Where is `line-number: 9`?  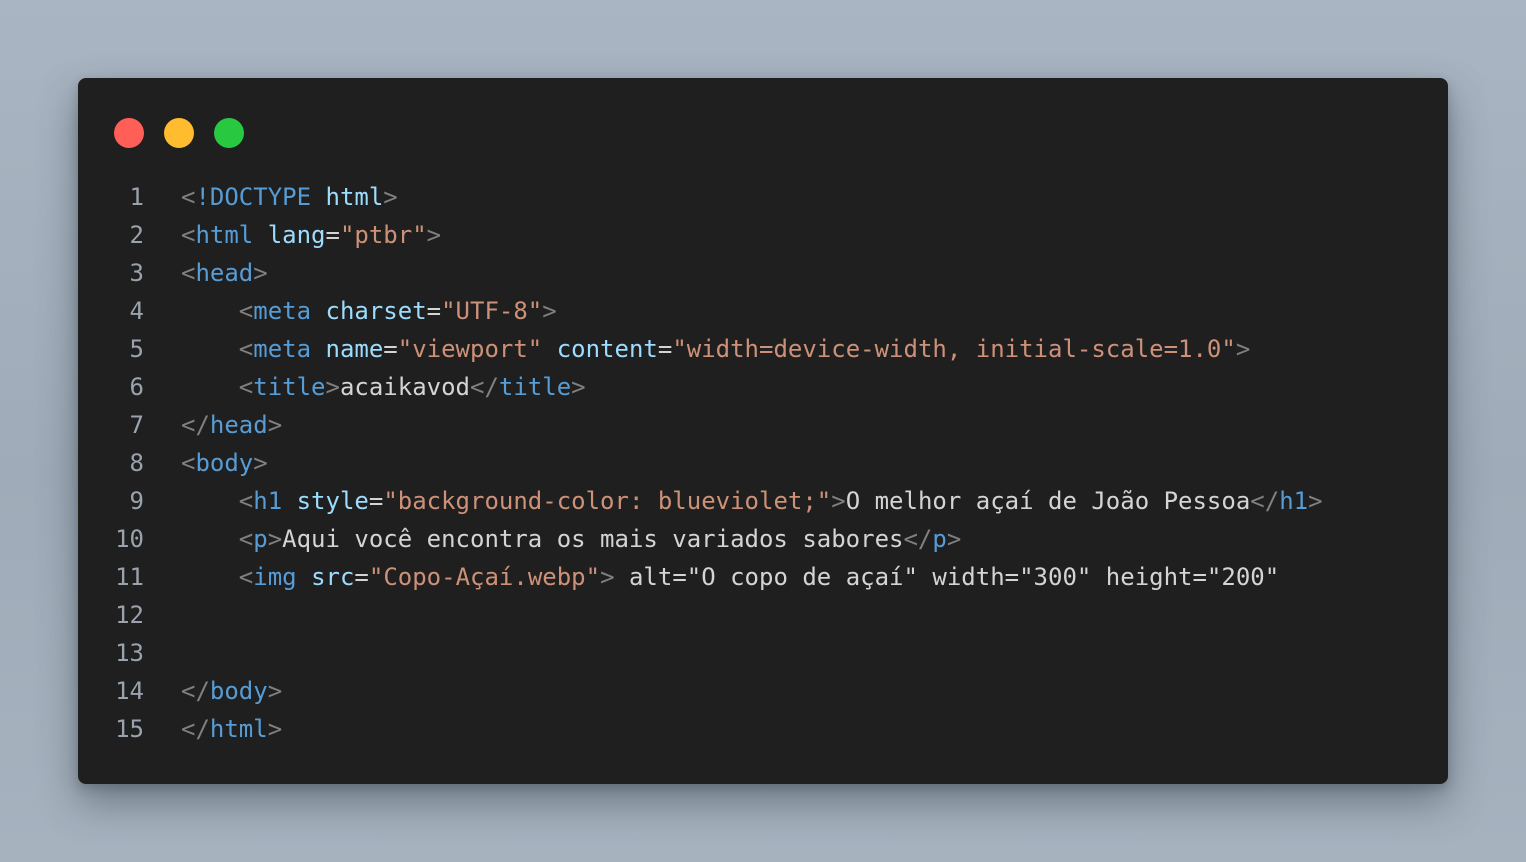
line-number: 9 is located at coordinates (136, 501).